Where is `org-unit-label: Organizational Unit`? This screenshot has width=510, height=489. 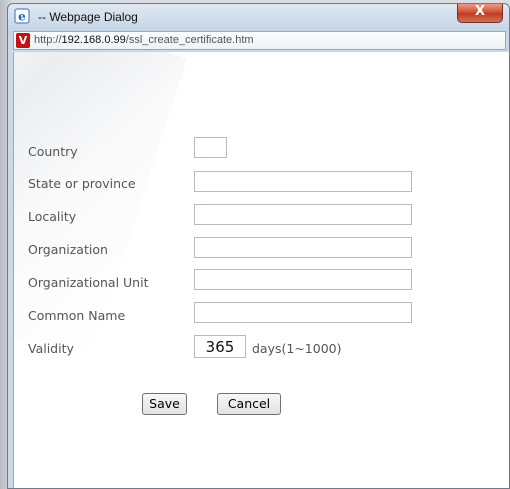
org-unit-label: Organizational Unit is located at coordinates (88, 282).